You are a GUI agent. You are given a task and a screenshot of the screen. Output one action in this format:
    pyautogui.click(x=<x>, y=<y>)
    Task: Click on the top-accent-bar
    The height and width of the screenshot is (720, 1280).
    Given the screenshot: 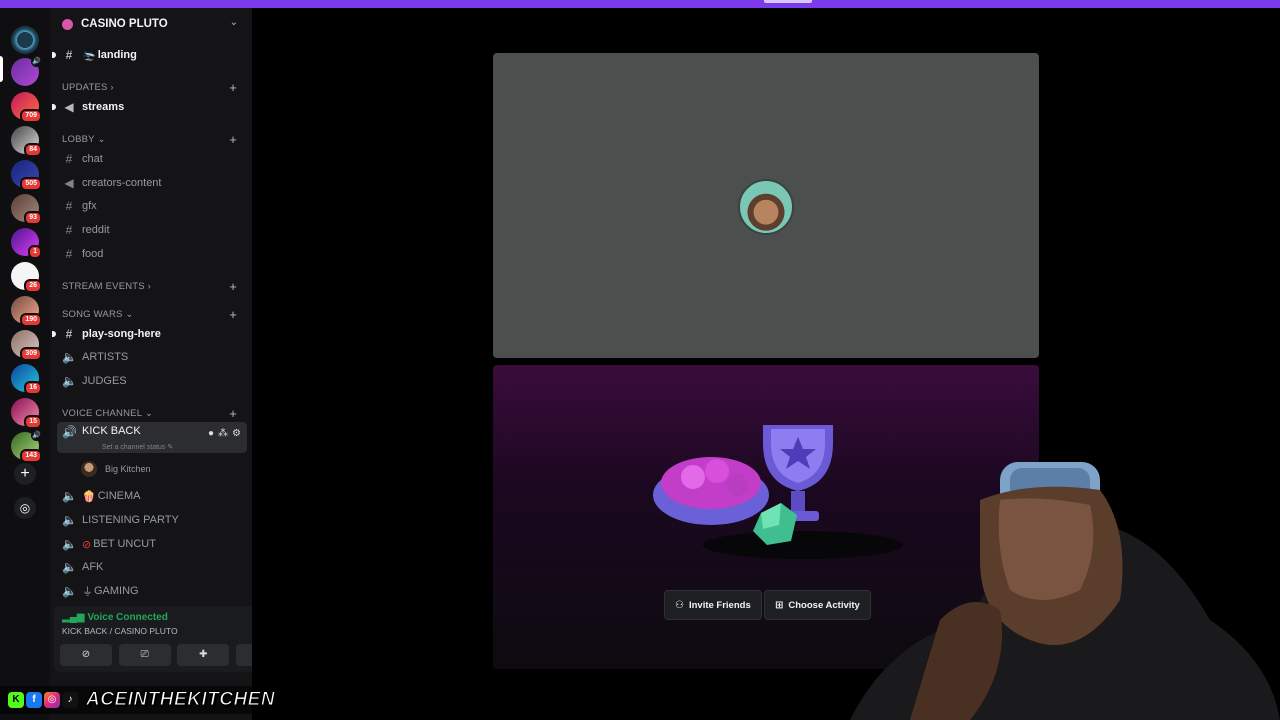 What is the action you would take?
    pyautogui.click(x=640, y=4)
    